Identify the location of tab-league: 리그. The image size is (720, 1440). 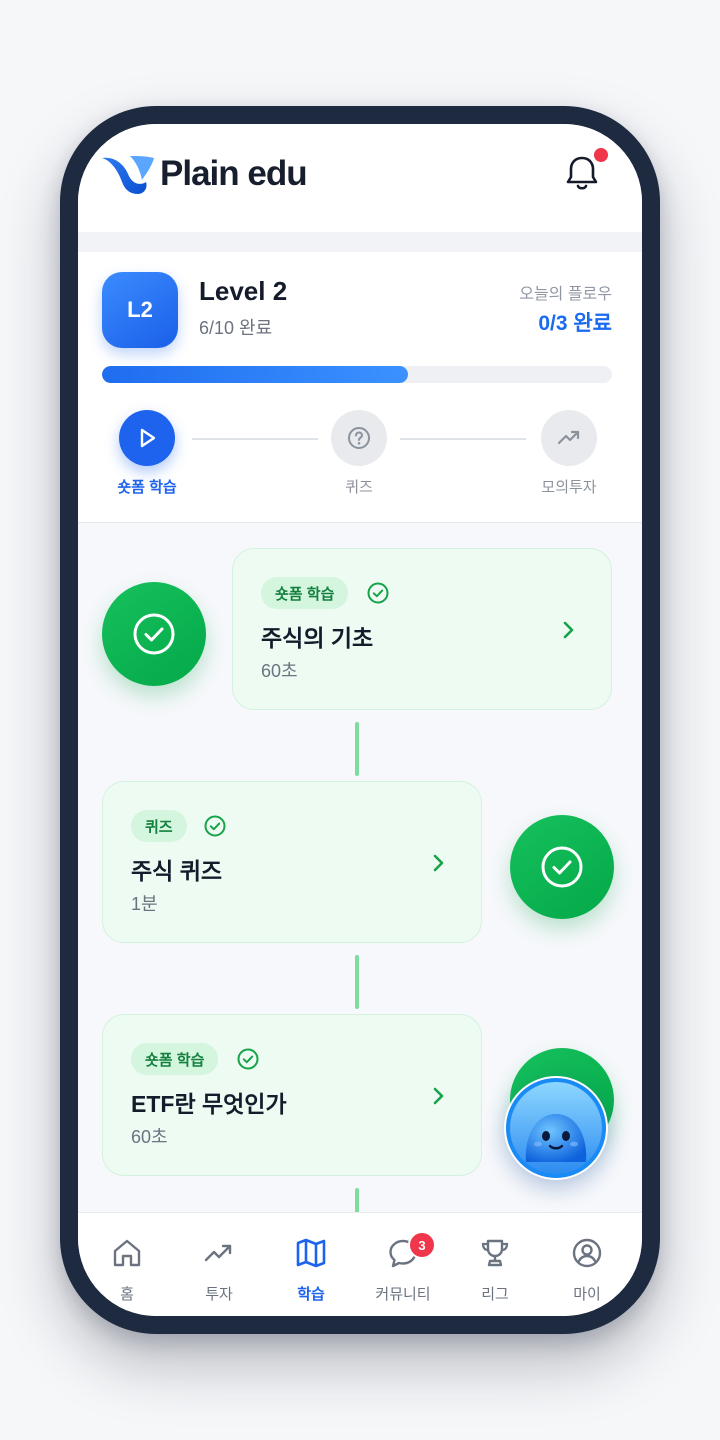
(495, 1264).